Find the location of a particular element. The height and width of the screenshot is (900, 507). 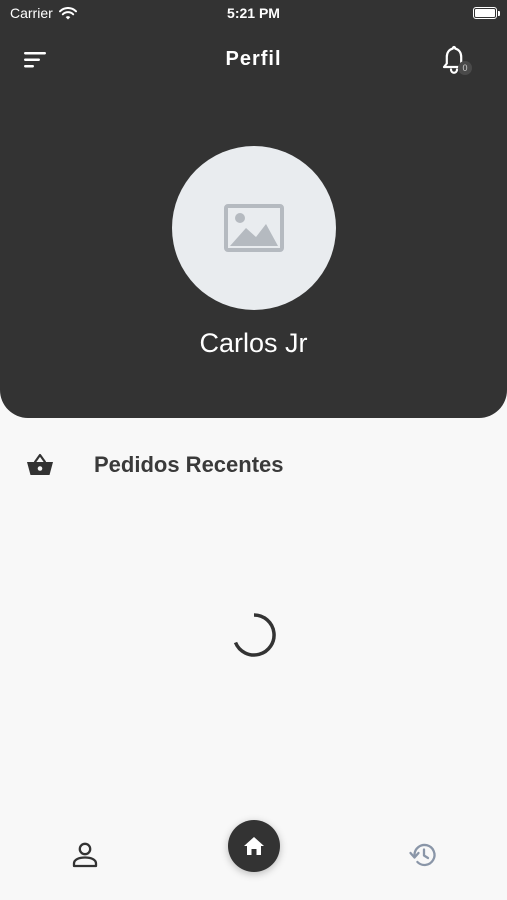

nav-history-button is located at coordinates (423, 855).